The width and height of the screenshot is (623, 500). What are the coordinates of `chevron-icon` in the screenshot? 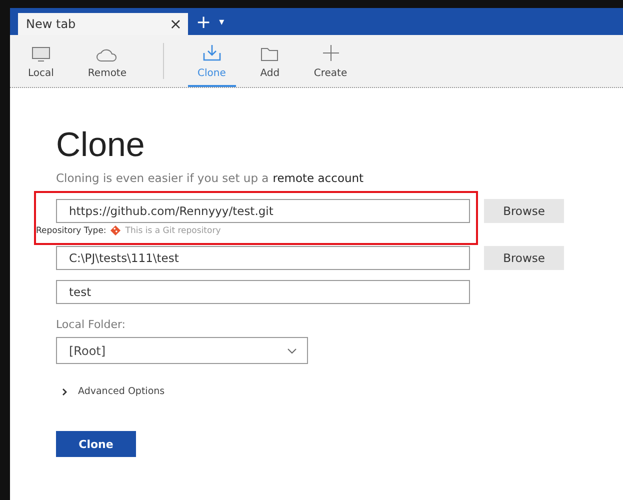 It's located at (65, 392).